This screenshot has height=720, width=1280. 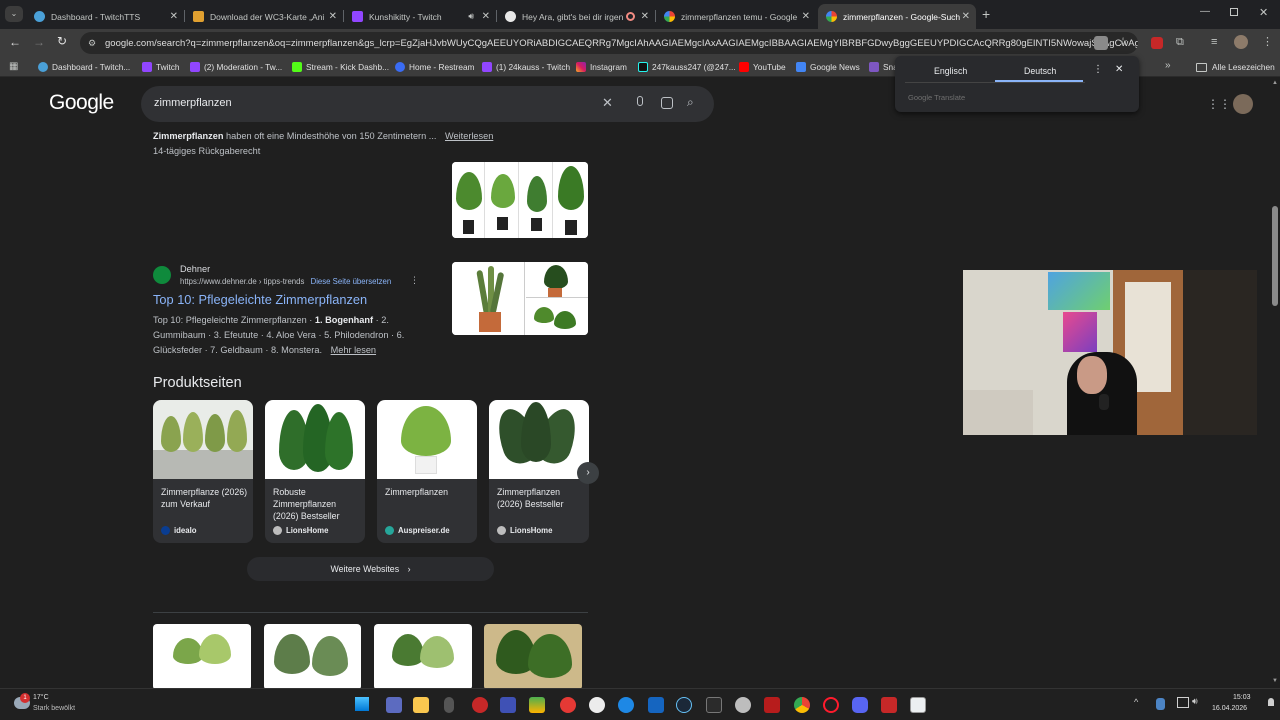 I want to click on chrome-icon, so click(x=802, y=705).